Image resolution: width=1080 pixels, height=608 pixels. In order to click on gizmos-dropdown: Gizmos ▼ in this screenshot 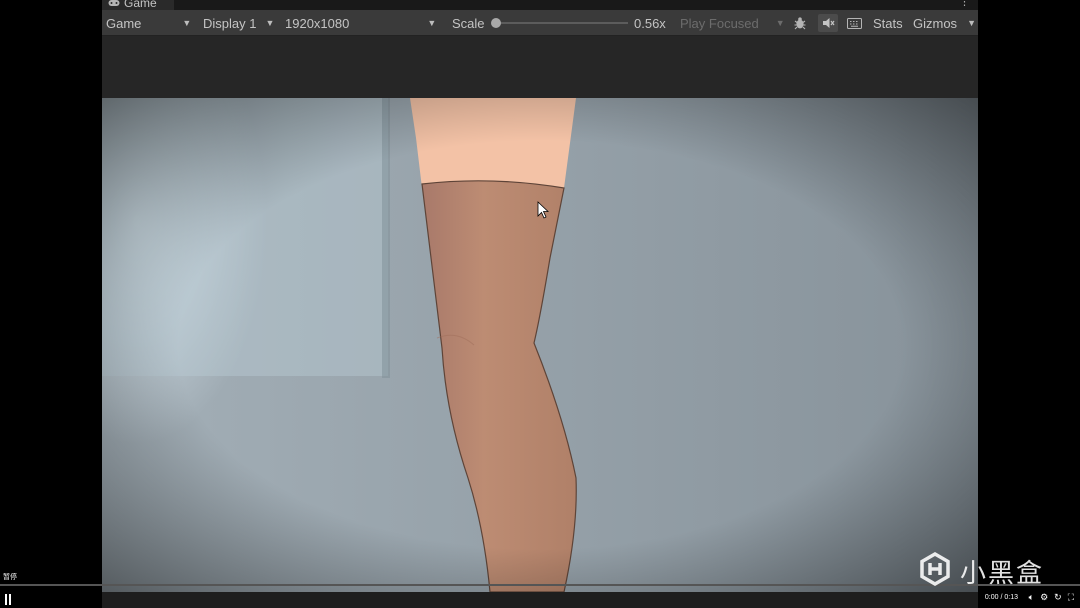, I will do `click(944, 23)`.